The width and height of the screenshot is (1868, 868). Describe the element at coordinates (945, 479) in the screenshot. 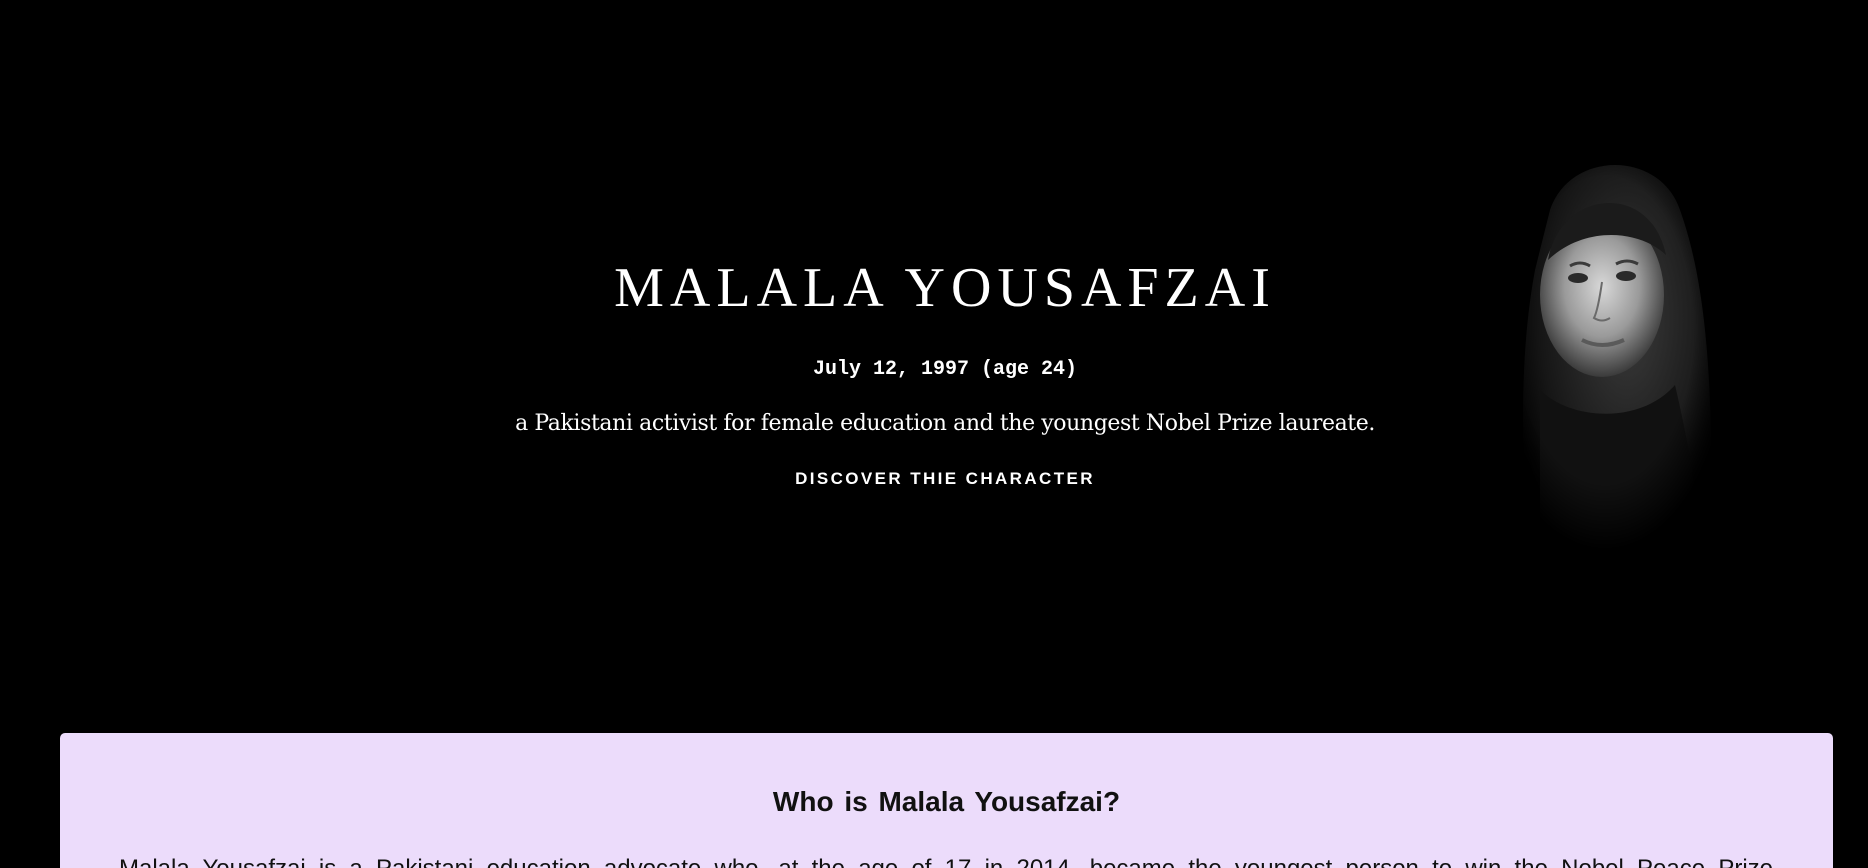

I see `discover-character-link: DISCOVER THIE CHARACTER` at that location.